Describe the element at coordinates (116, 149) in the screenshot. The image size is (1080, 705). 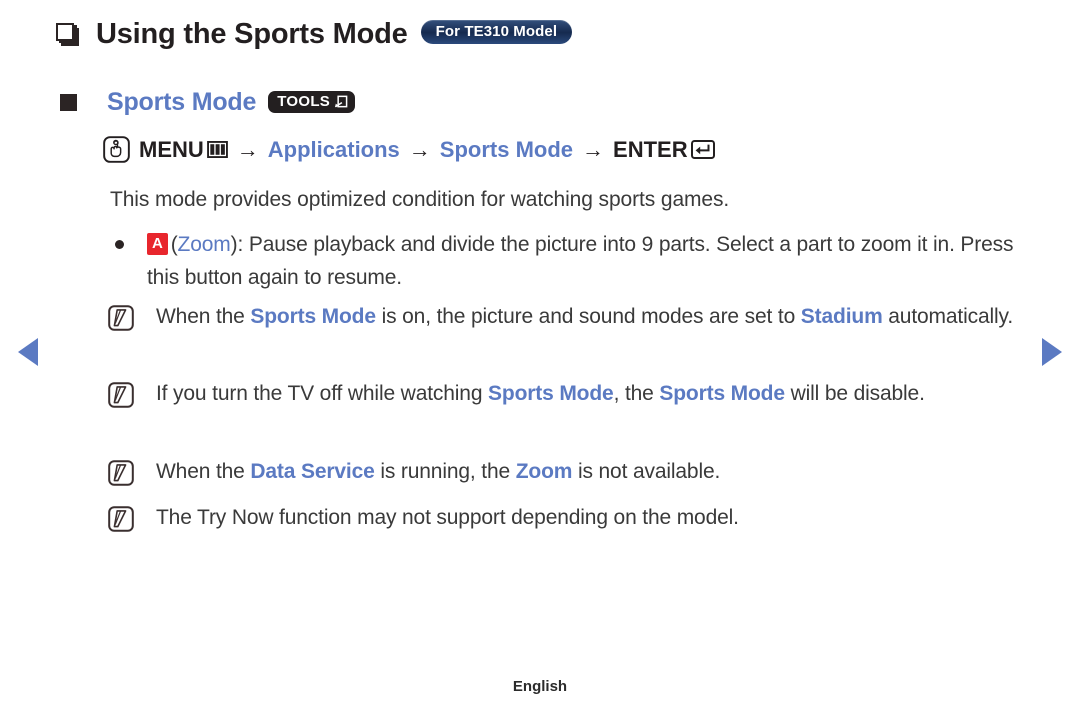
I see `hand-press-icon` at that location.